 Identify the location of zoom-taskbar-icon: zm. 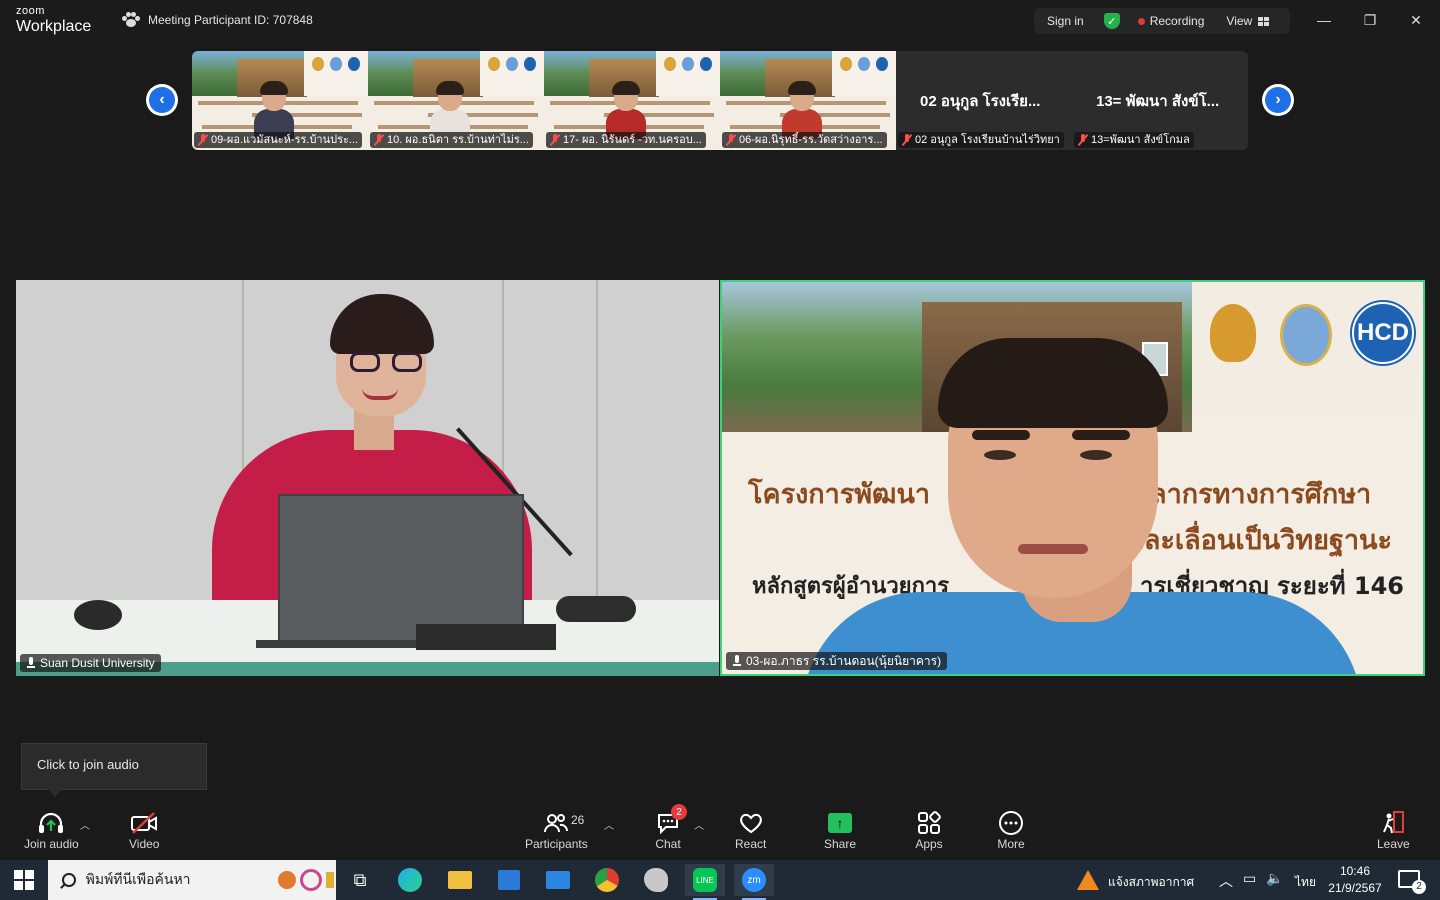
(754, 882).